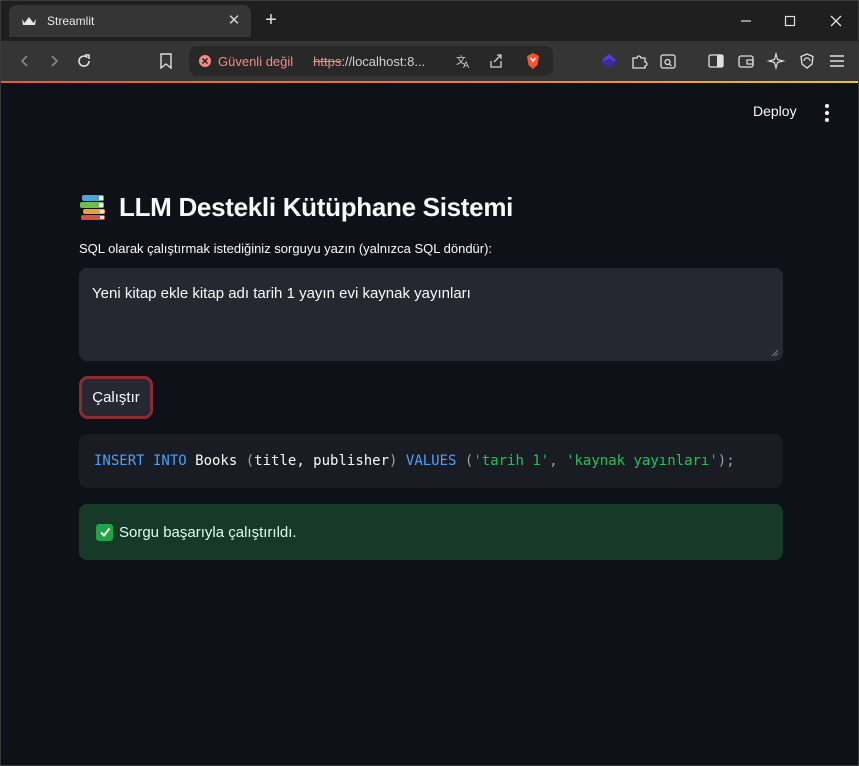  I want to click on app-header: Deploy, so click(429, 111).